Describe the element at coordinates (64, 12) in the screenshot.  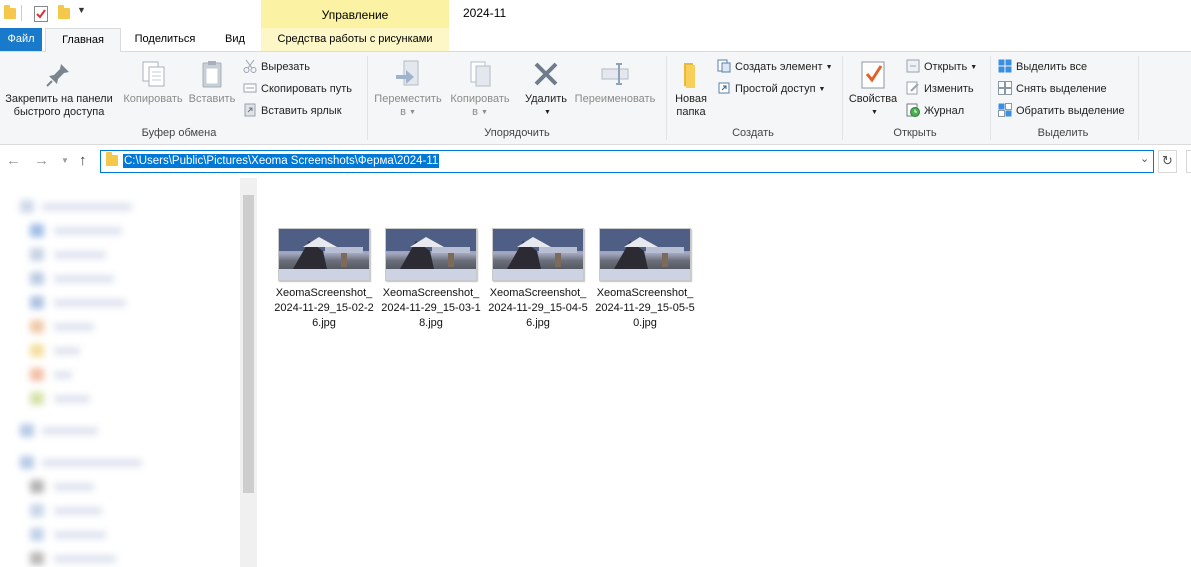
I see `new-folder-qat-icon` at that location.